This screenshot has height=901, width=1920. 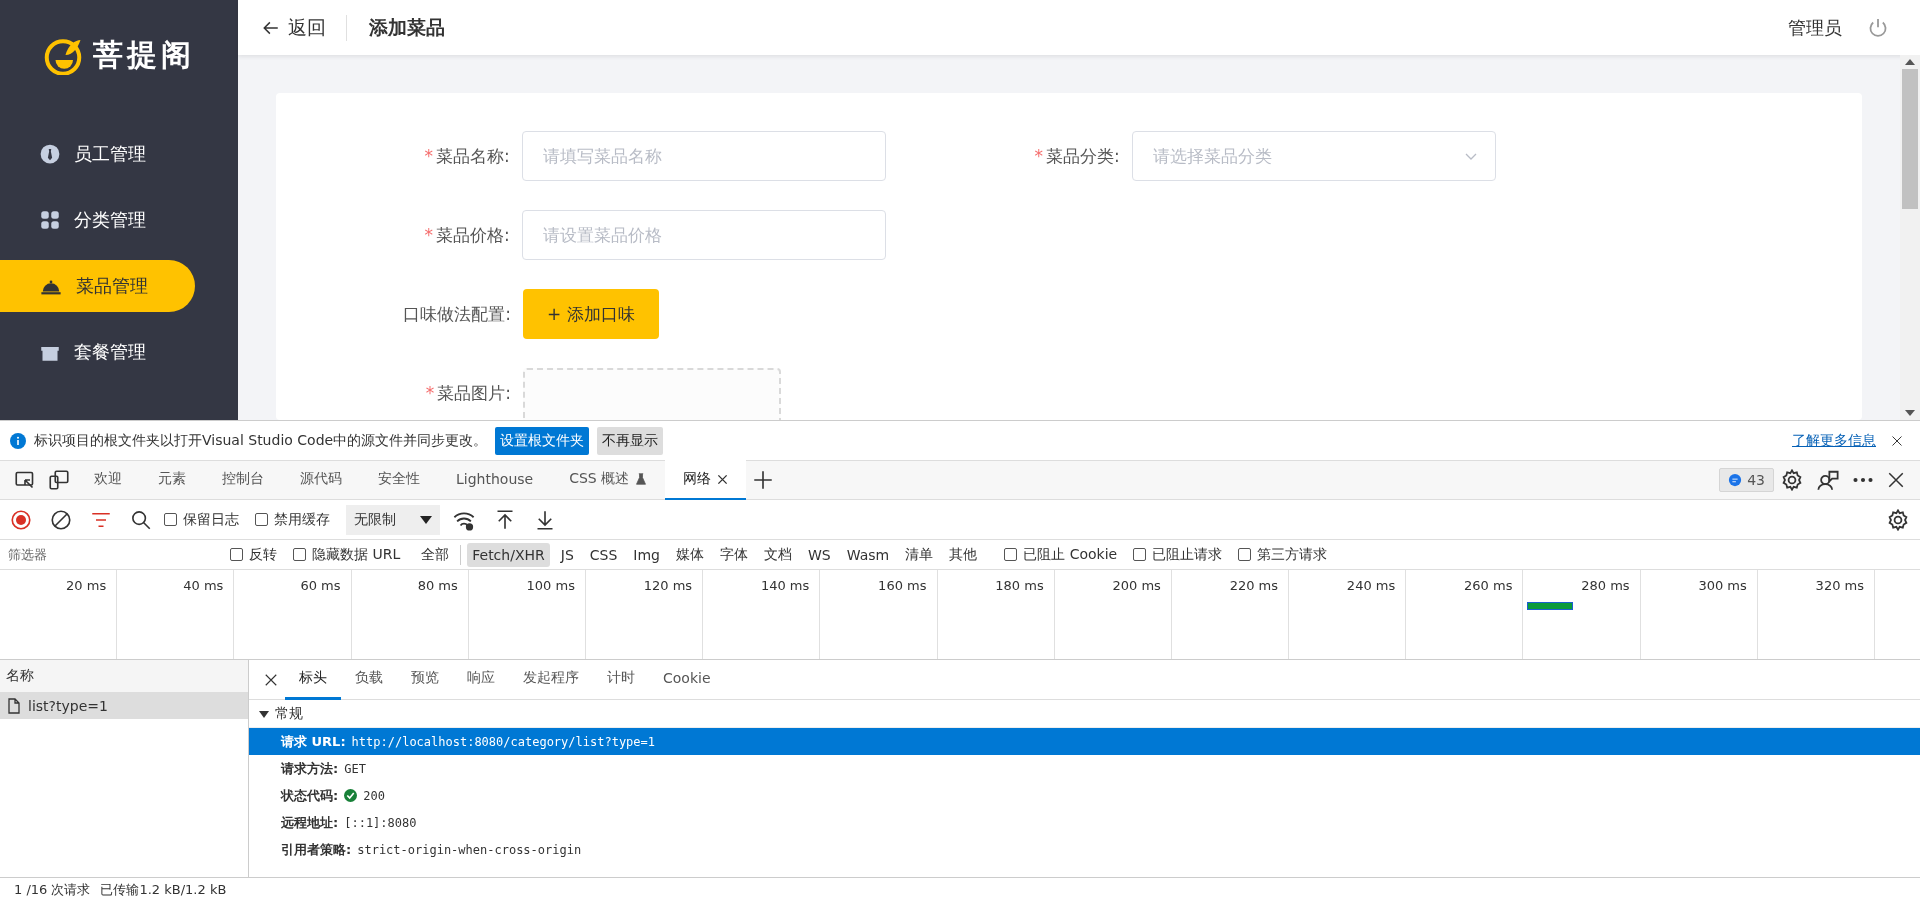 What do you see at coordinates (508, 554) in the screenshot?
I see `type-filter: Fetch/XHR` at bounding box center [508, 554].